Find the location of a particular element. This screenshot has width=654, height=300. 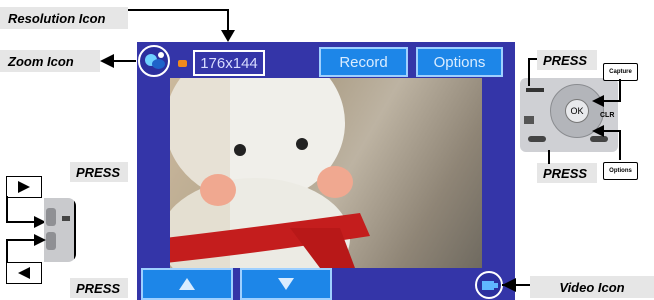

options-arrow-icon is located at coordinates (598, 131).